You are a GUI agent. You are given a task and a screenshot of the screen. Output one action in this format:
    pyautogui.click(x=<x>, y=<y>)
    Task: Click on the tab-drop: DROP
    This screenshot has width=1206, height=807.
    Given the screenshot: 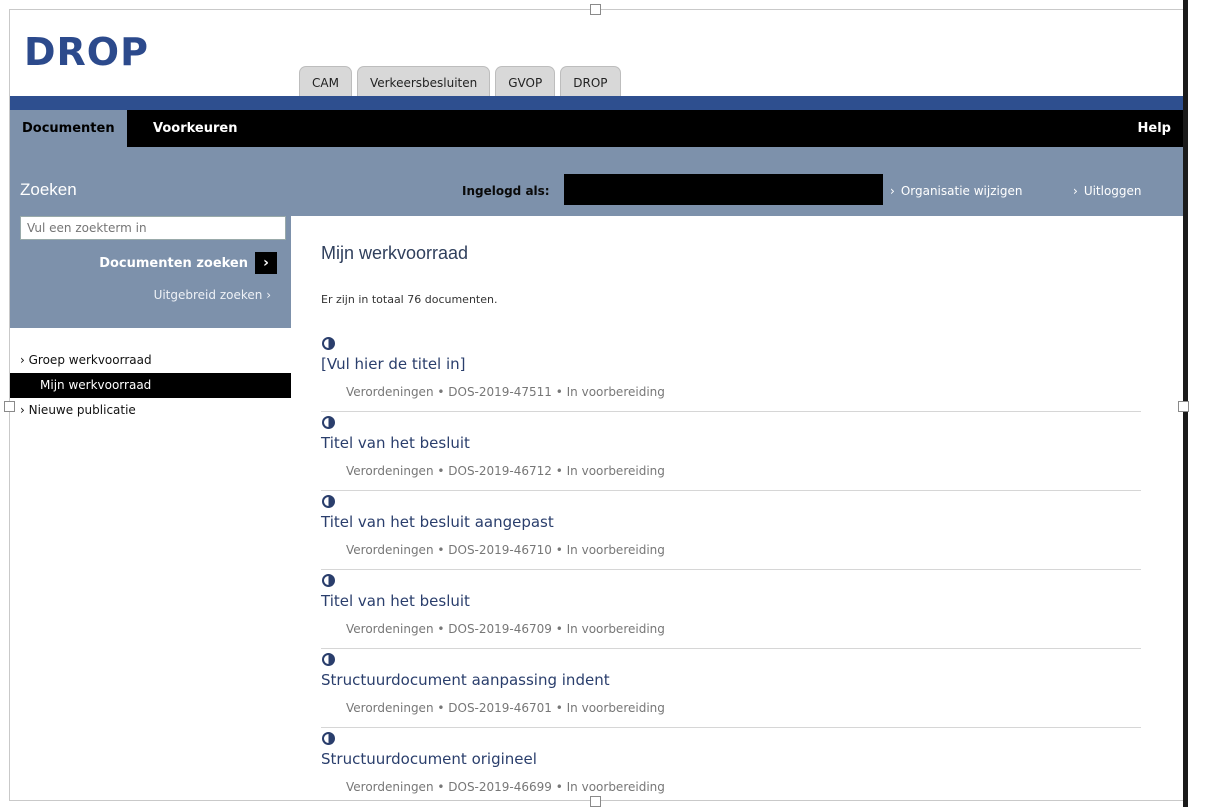 What is the action you would take?
    pyautogui.click(x=590, y=82)
    